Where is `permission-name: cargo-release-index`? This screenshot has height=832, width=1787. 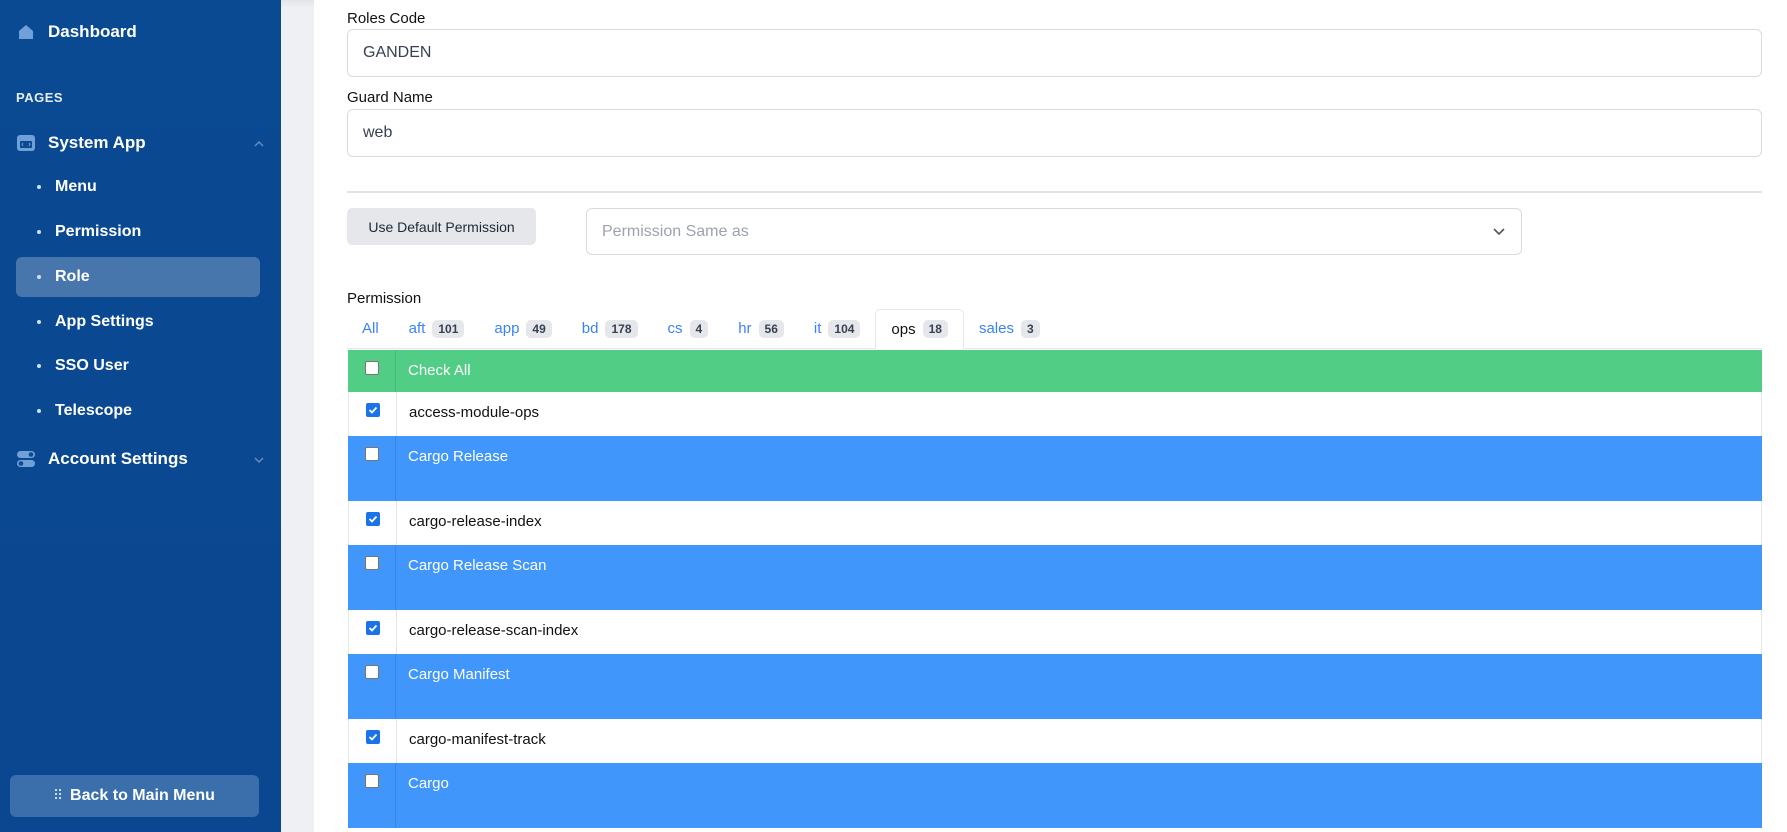 permission-name: cargo-release-index is located at coordinates (1078, 523).